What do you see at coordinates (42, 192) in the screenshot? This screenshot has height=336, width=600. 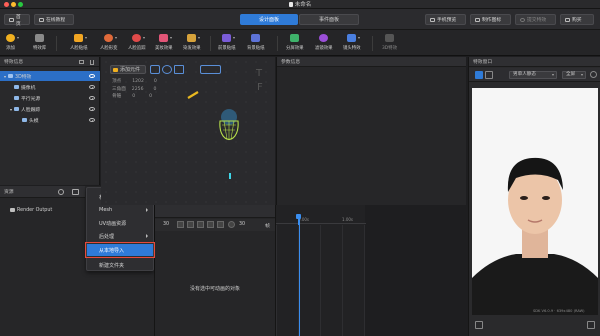 I see `resources-panel-header: 资源` at bounding box center [42, 192].